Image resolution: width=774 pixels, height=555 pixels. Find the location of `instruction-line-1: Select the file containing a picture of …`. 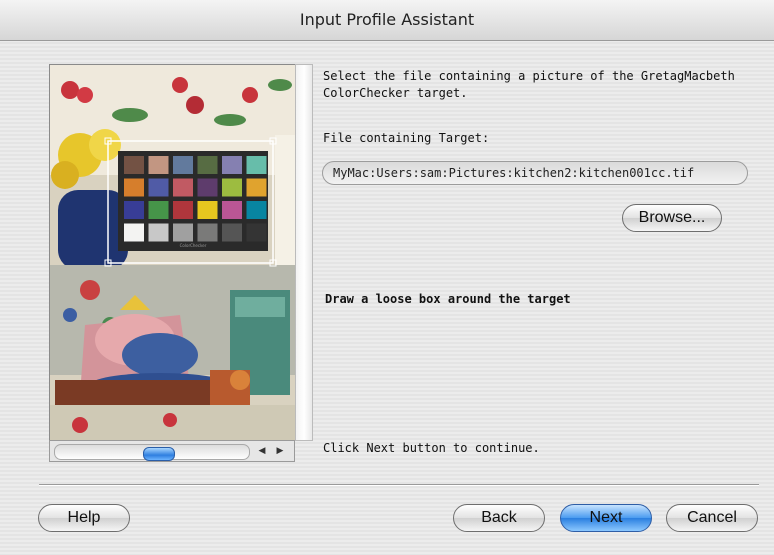

instruction-line-1: Select the file containing a picture of … is located at coordinates (529, 76).